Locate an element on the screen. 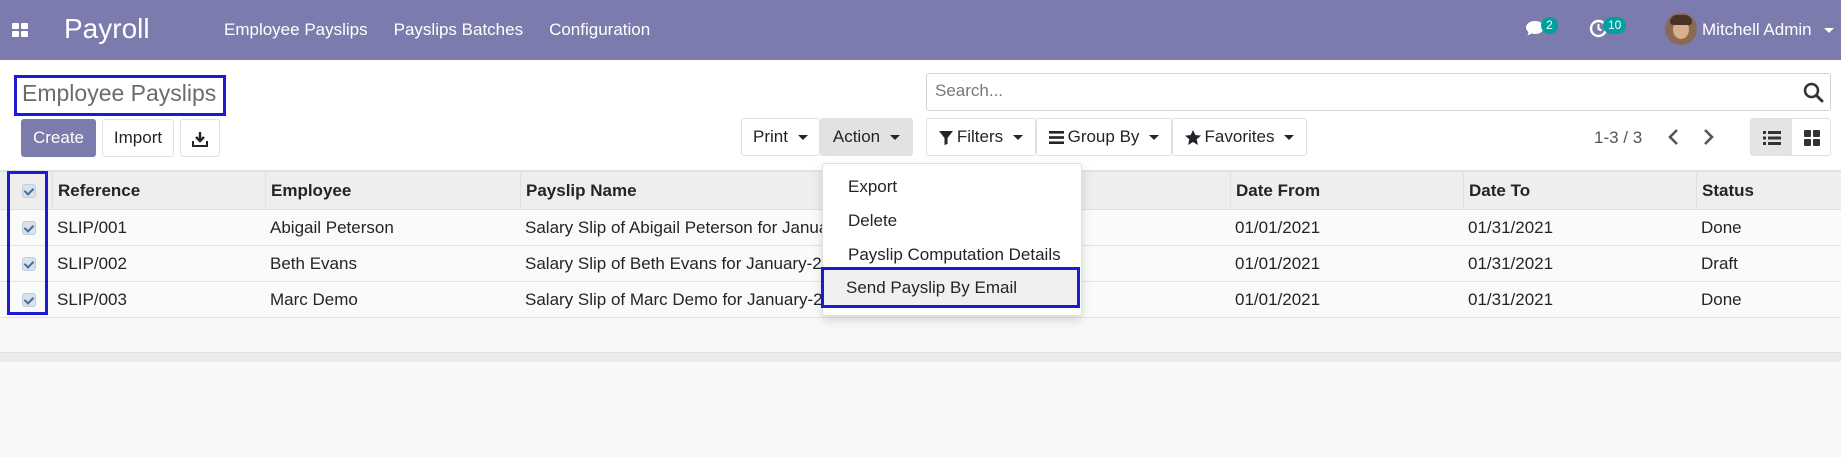  create-button: Create is located at coordinates (58, 138).